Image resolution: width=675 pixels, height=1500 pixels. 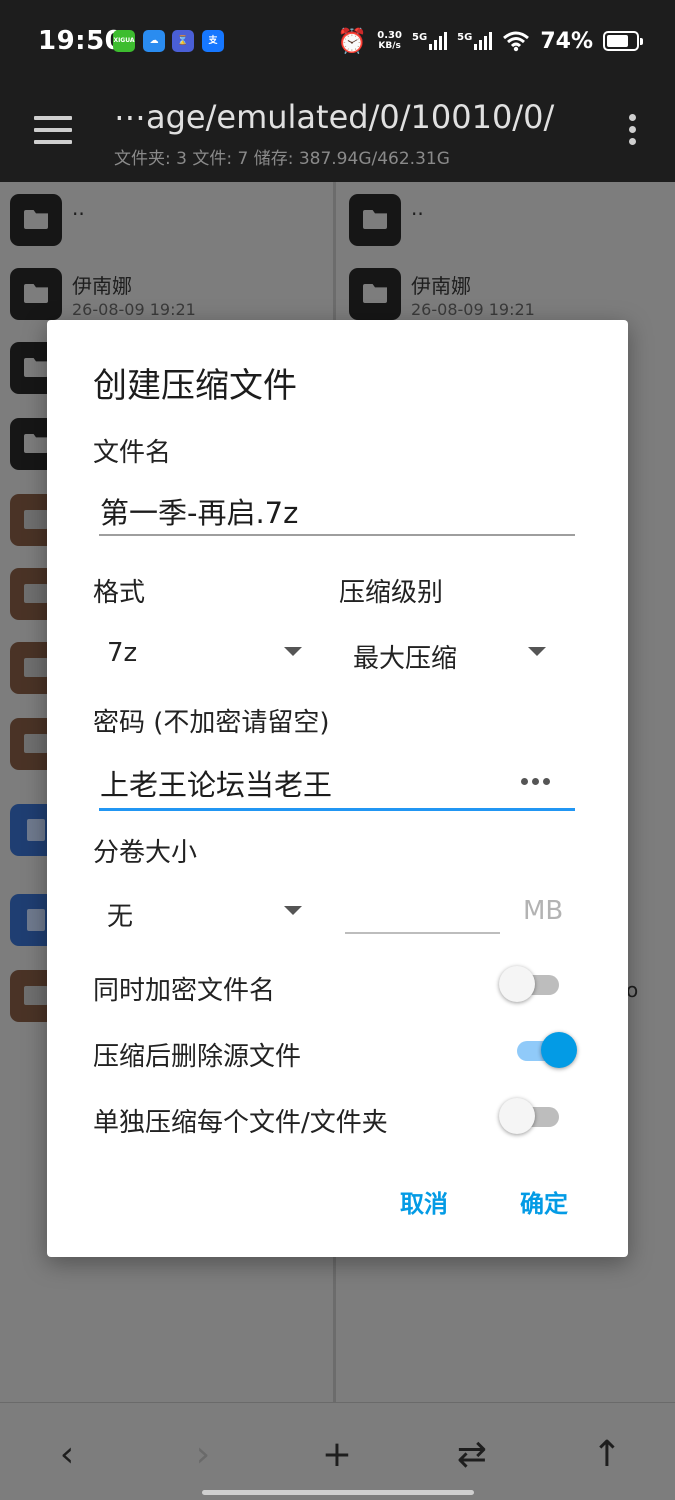 What do you see at coordinates (535, 781) in the screenshot?
I see `password-visibility-icon` at bounding box center [535, 781].